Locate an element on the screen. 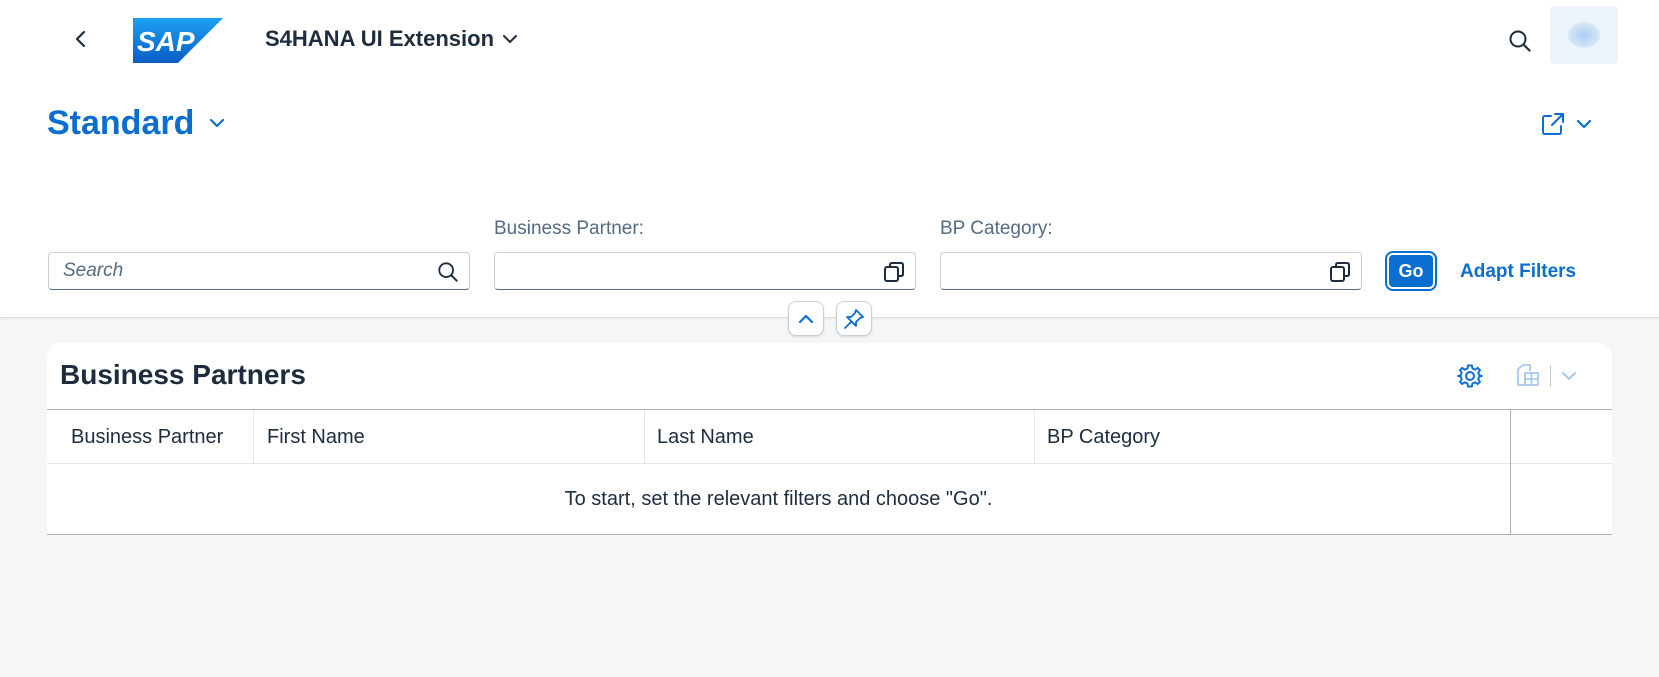  bp-category-field is located at coordinates (1151, 271).